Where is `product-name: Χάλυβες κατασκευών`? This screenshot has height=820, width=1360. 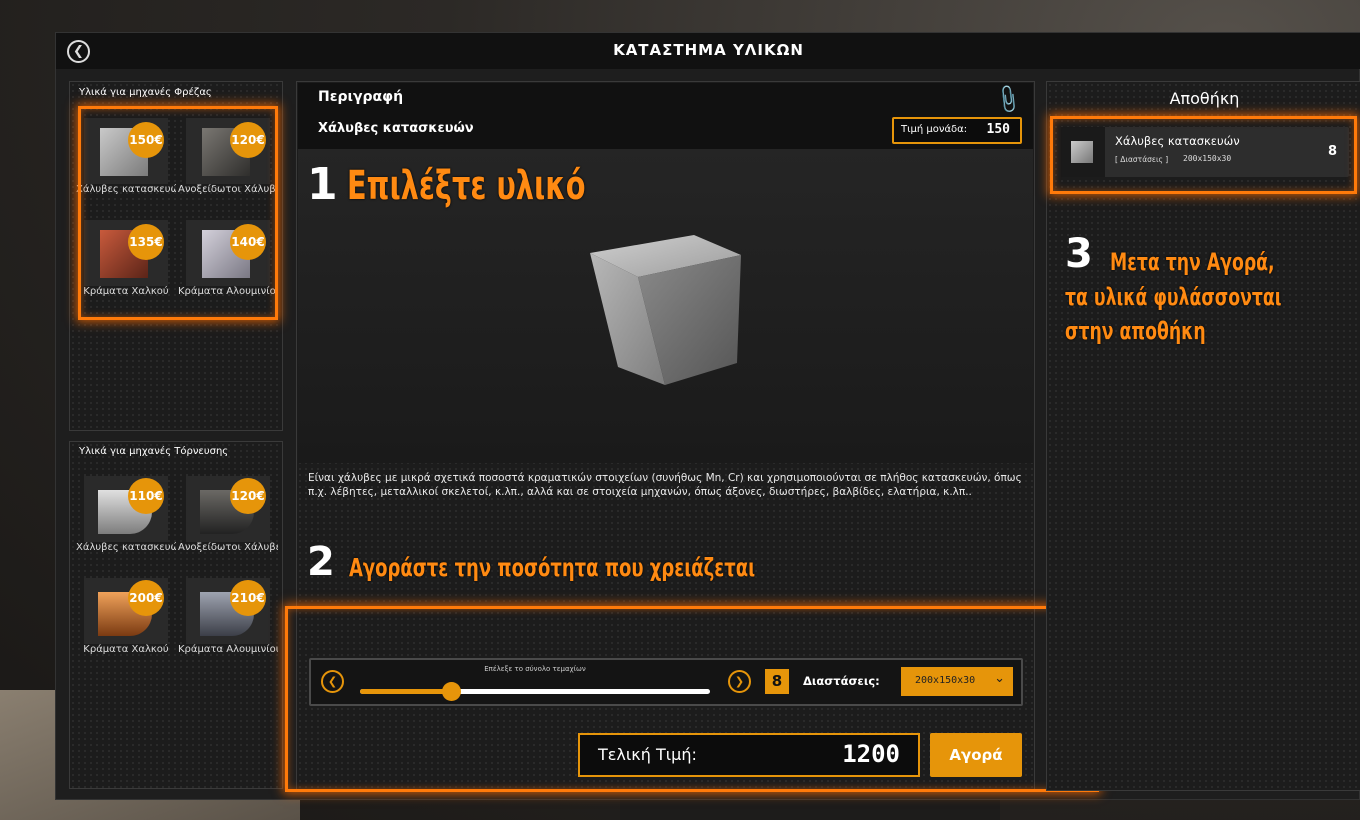 product-name: Χάλυβες κατασκευών is located at coordinates (396, 128).